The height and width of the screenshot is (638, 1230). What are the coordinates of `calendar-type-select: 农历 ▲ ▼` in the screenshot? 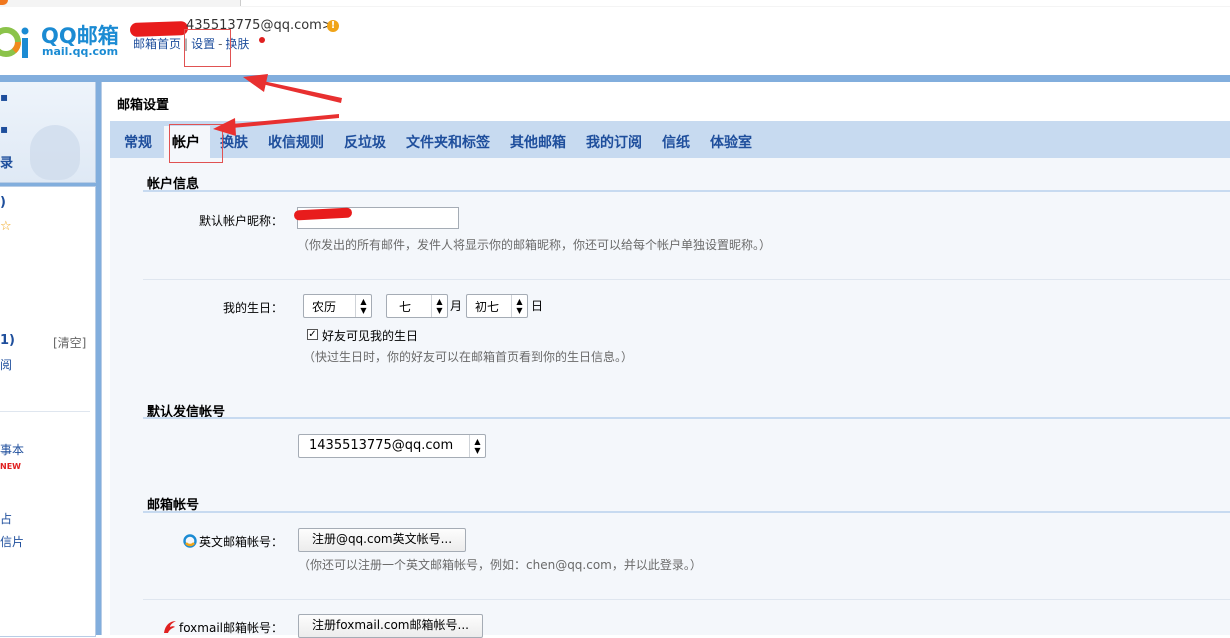 It's located at (337, 306).